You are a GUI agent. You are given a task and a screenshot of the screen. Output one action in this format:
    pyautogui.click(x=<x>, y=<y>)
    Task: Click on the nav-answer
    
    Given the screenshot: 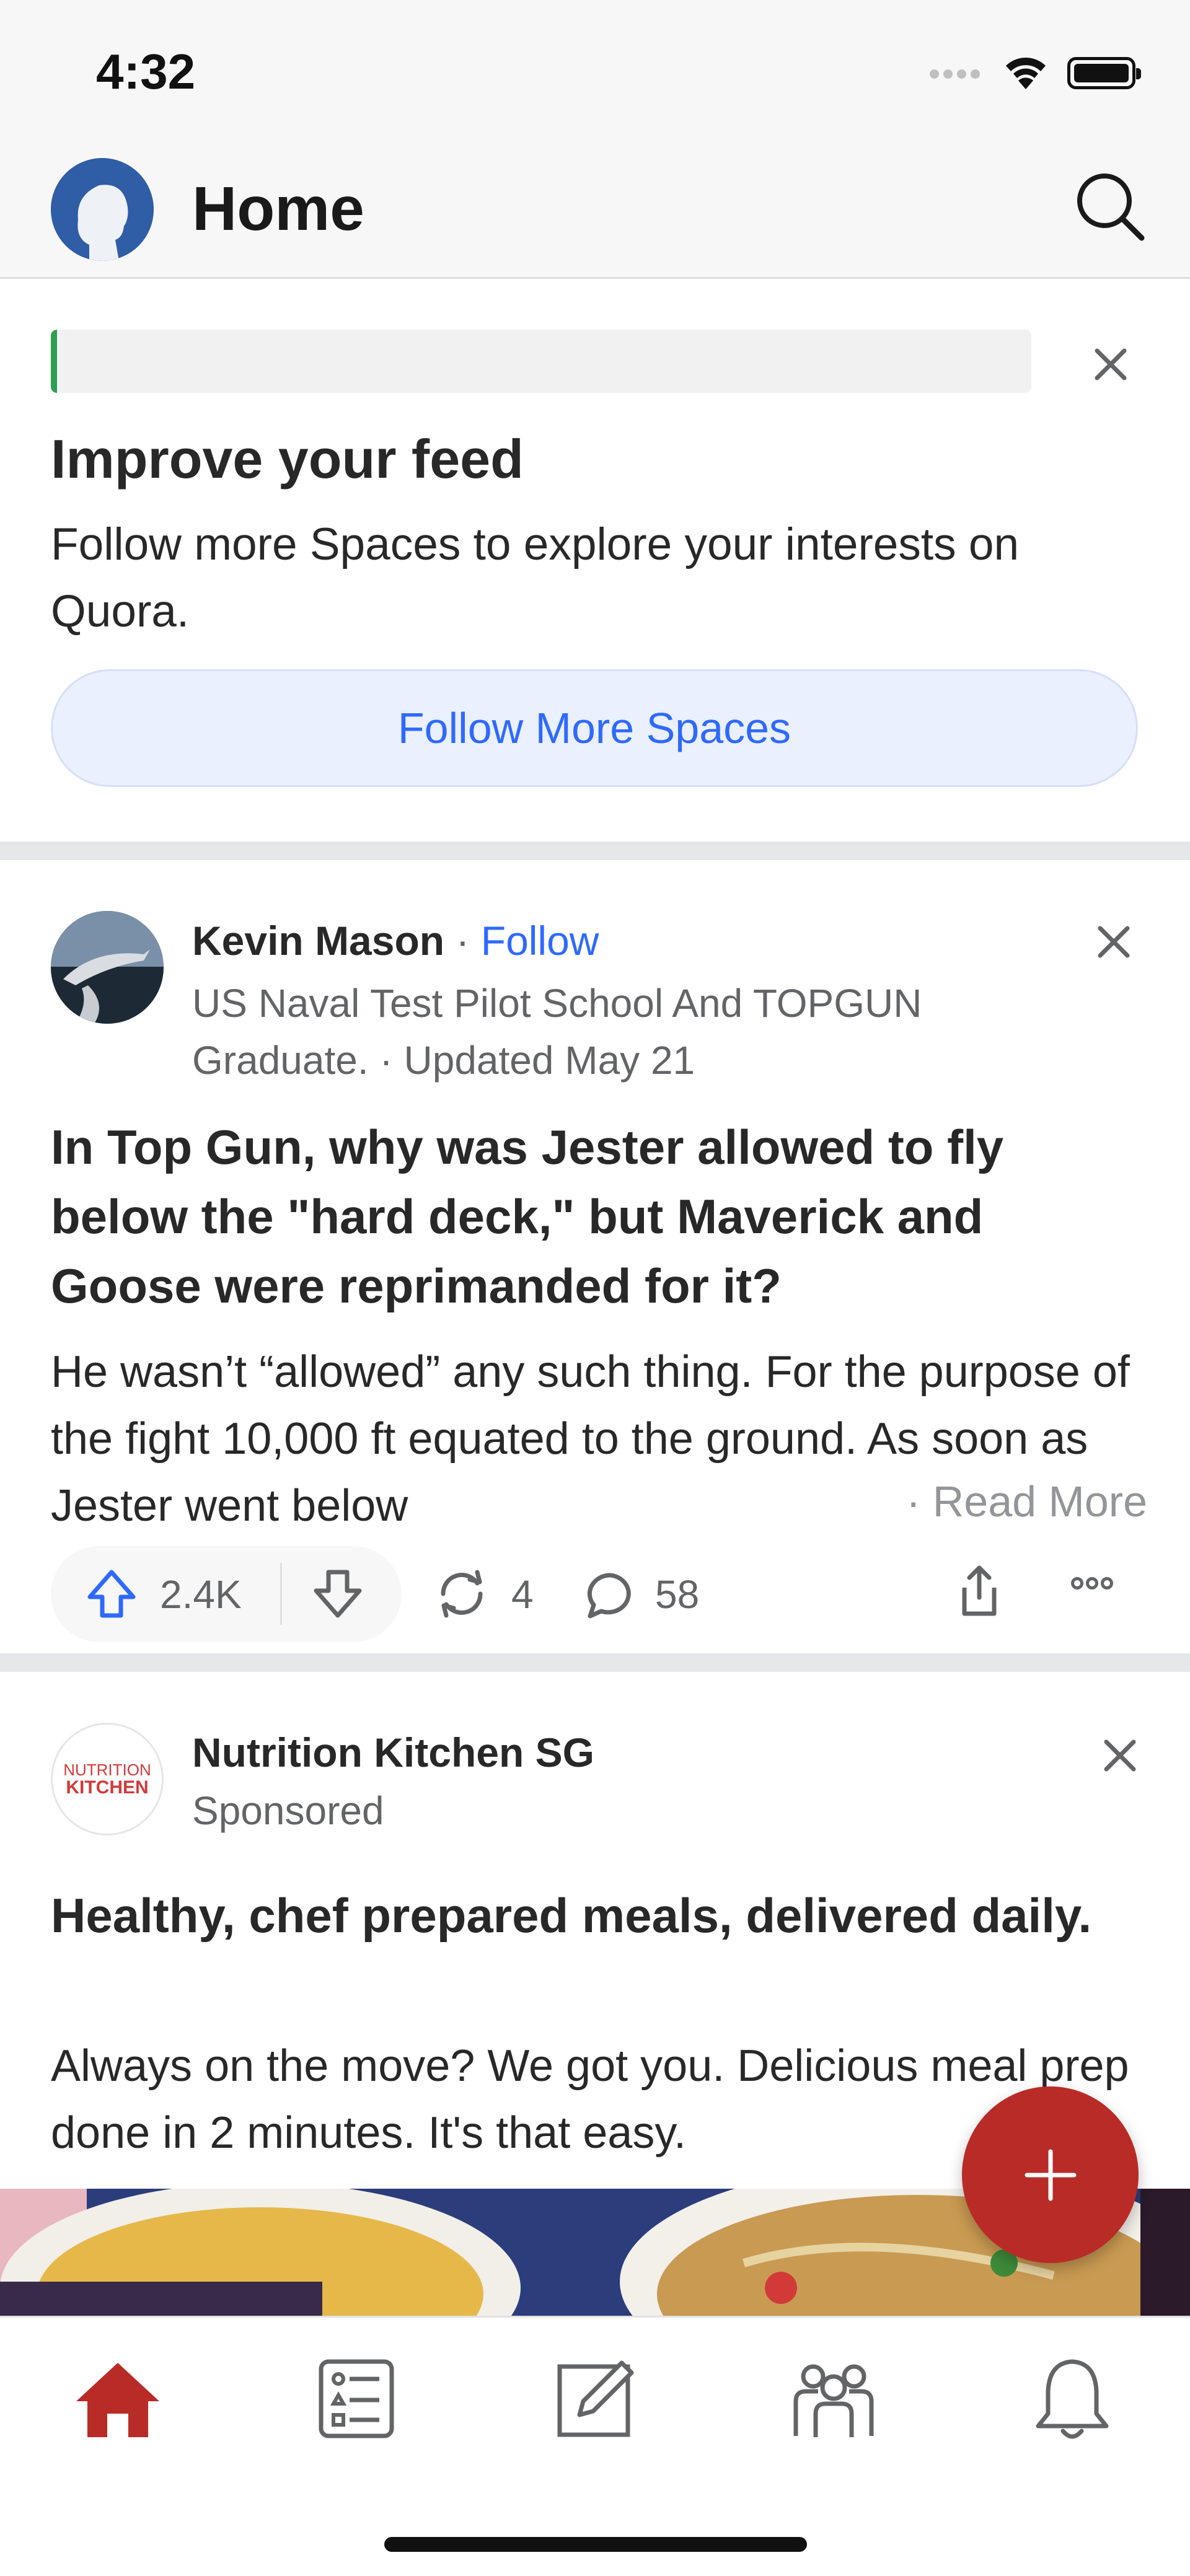 What is the action you would take?
    pyautogui.click(x=595, y=2398)
    